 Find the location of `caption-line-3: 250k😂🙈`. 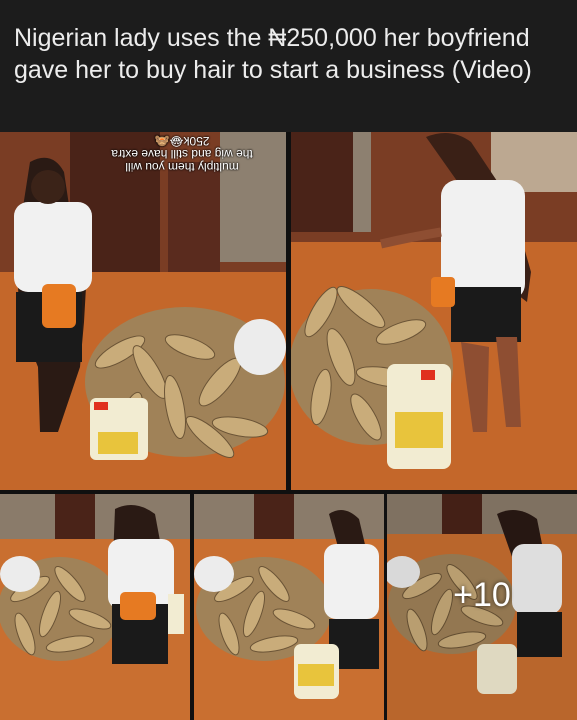

caption-line-3: 250k😂🙈 is located at coordinates (182, 141).